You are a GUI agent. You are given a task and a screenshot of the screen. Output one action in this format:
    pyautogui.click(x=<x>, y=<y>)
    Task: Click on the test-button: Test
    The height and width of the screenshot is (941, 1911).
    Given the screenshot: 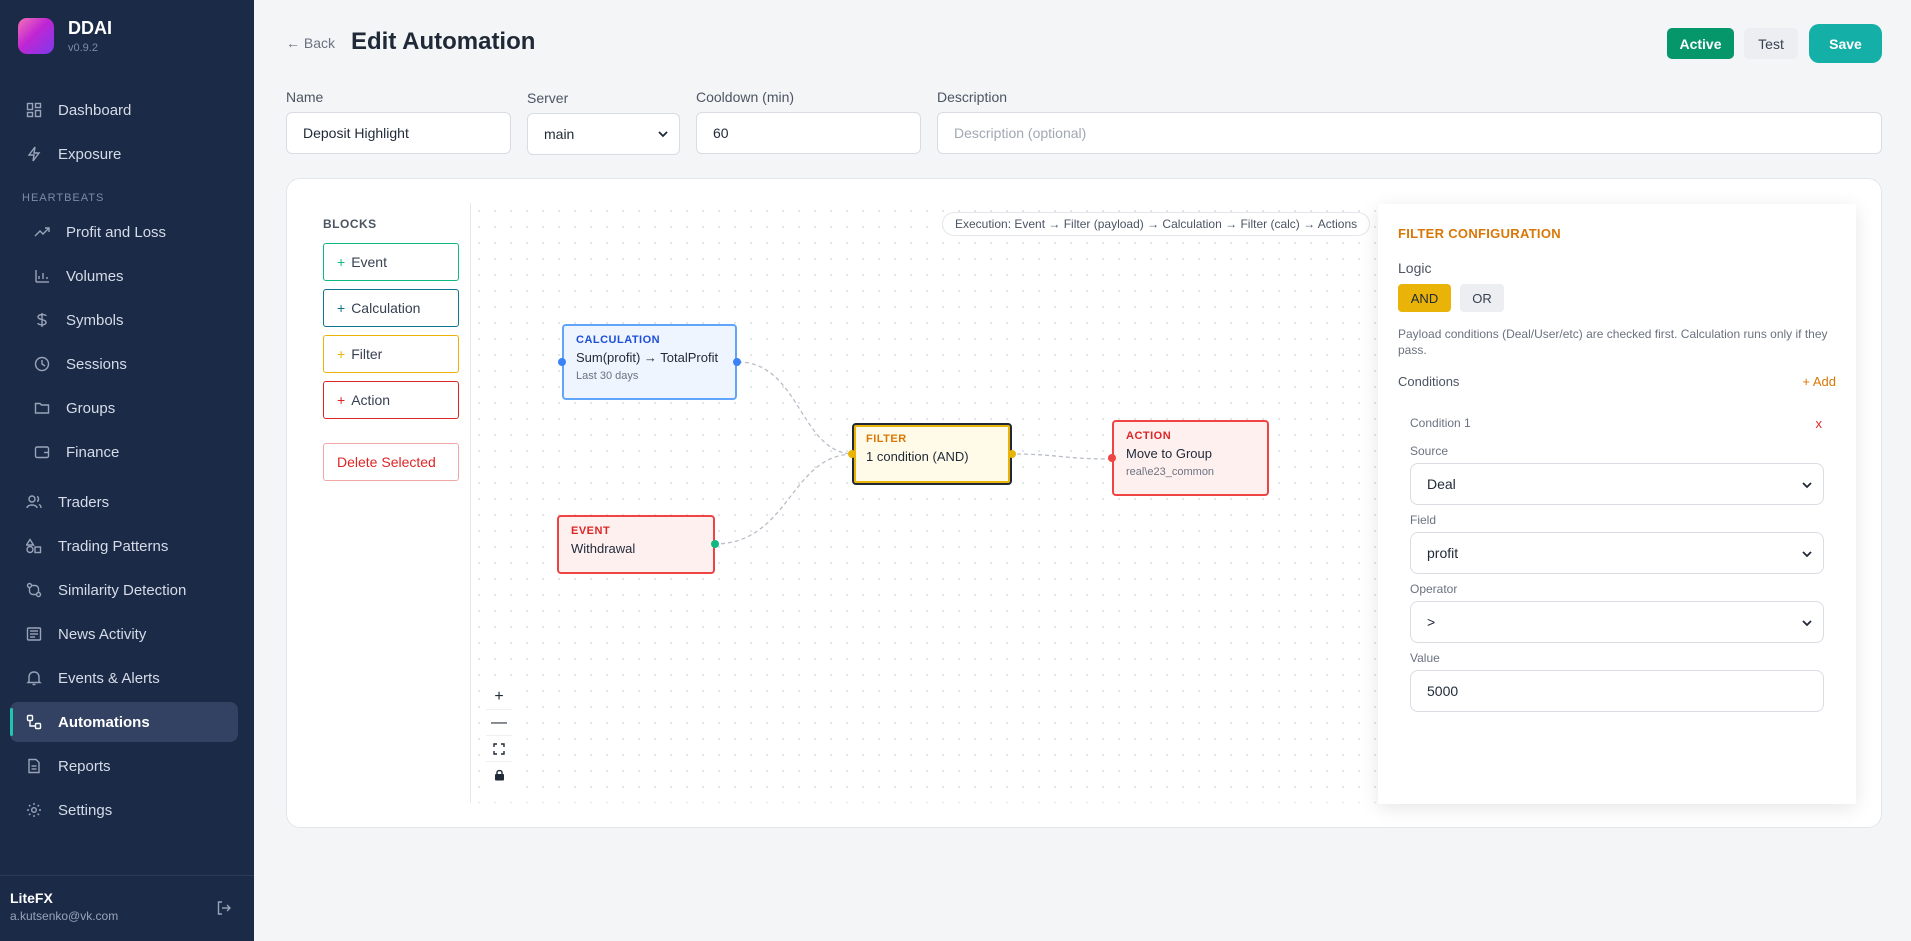 What is the action you would take?
    pyautogui.click(x=1771, y=43)
    